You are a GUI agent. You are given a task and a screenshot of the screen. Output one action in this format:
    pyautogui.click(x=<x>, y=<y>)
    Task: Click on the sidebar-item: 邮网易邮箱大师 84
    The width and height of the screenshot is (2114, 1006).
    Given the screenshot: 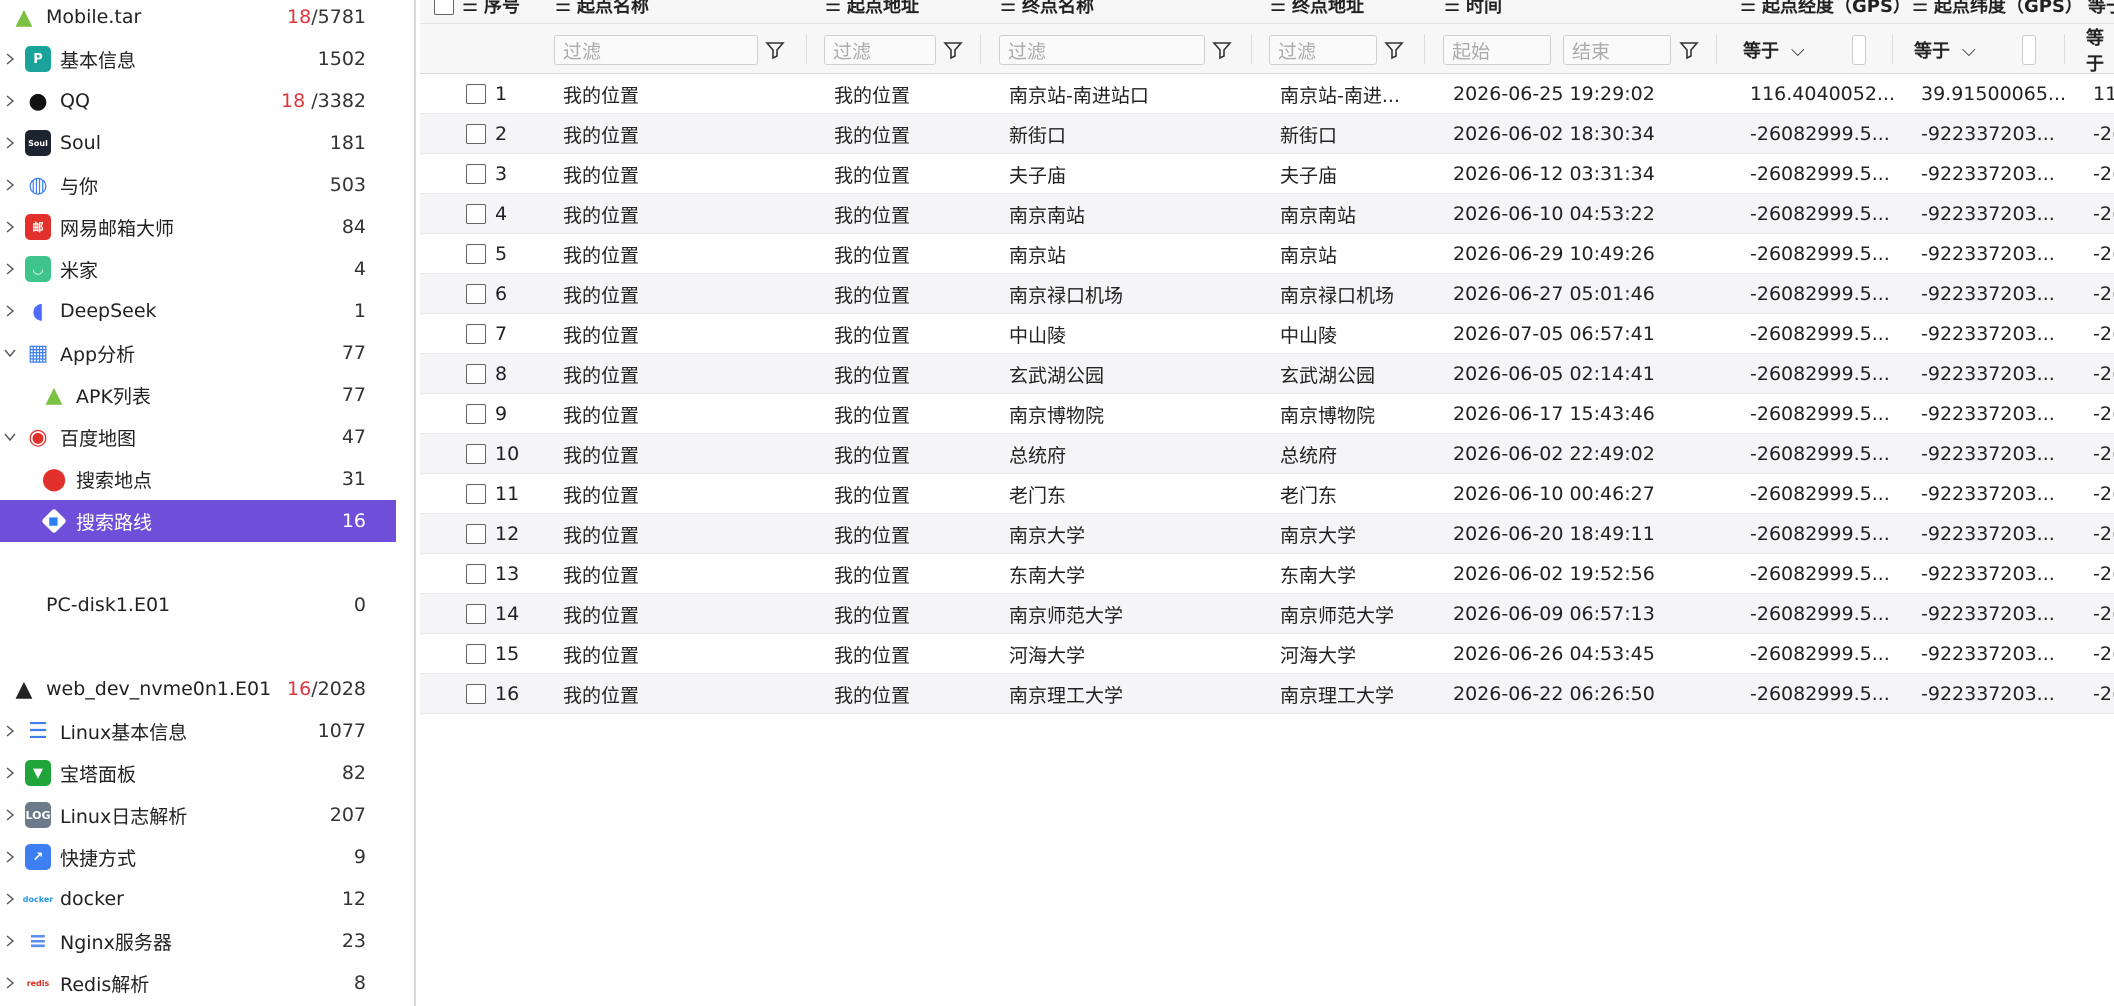 What is the action you would take?
    pyautogui.click(x=198, y=227)
    